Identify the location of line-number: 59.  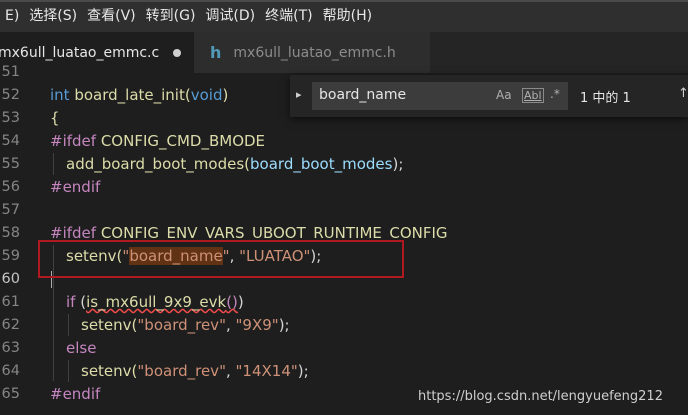
(10, 256).